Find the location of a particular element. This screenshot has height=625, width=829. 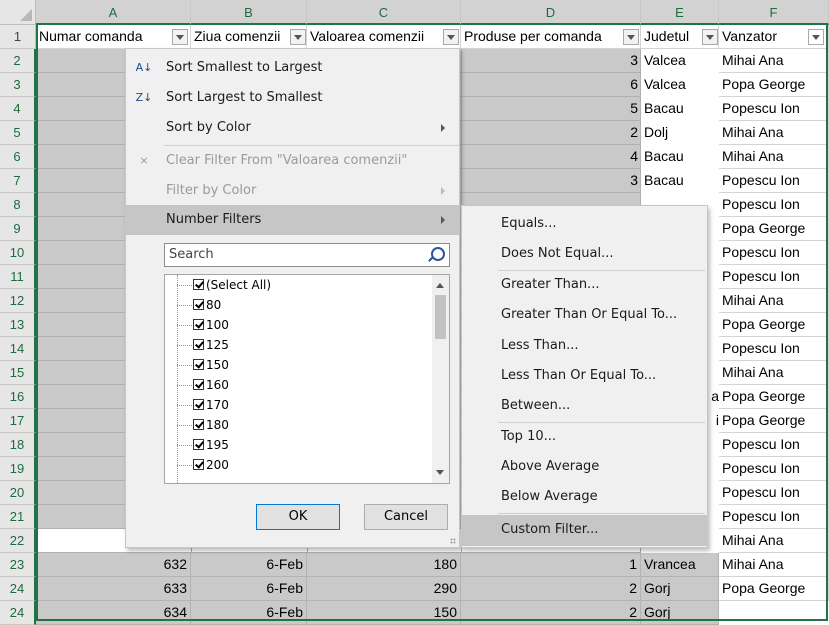

cell-f13: Popa George is located at coordinates (774, 325).